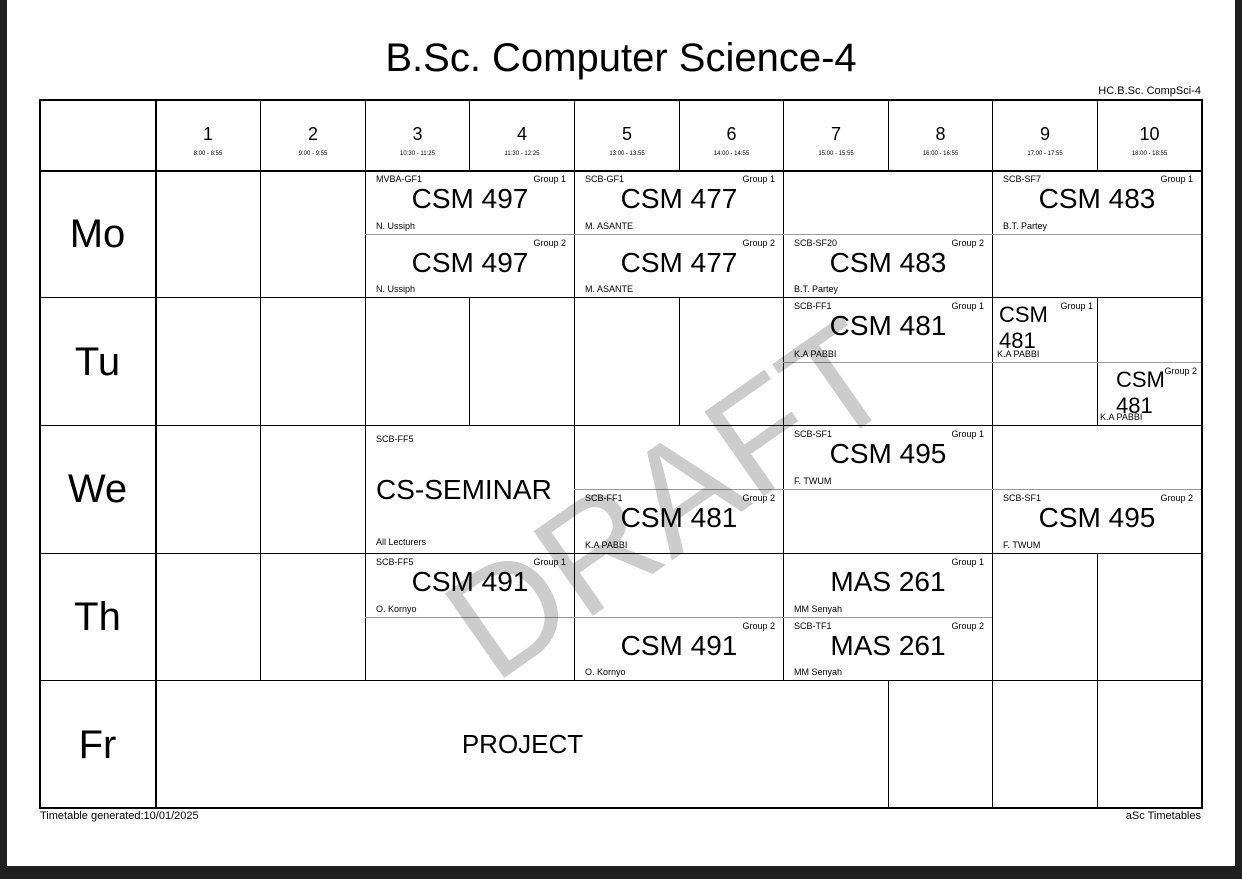 The image size is (1242, 879). I want to click on vendor-label: aSc Timetables, so click(1163, 816).